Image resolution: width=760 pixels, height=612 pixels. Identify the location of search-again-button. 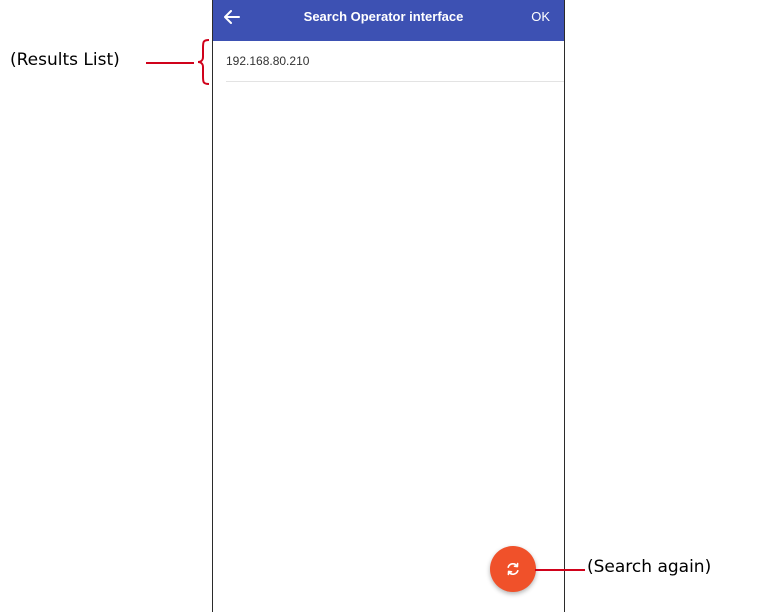
(513, 569).